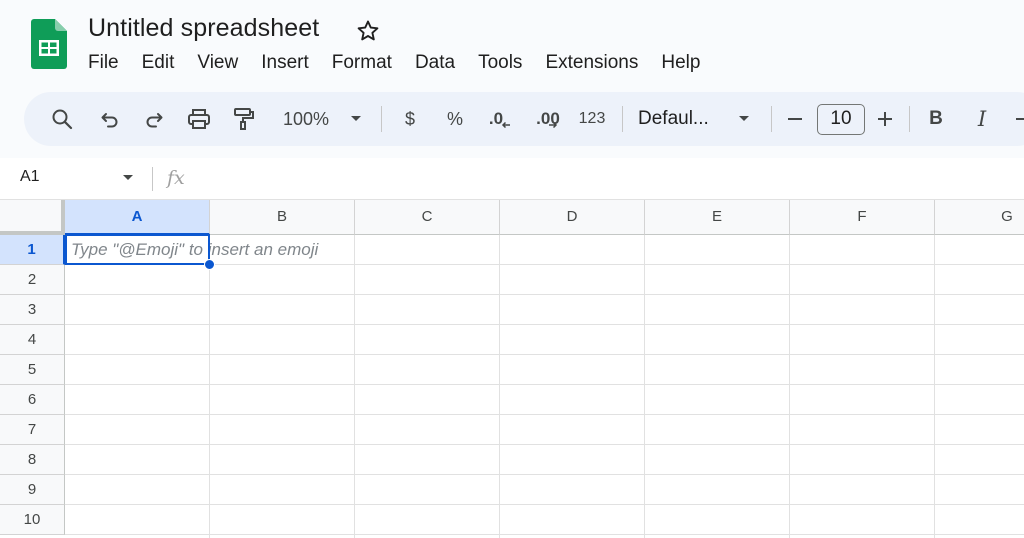 The width and height of the screenshot is (1024, 538). I want to click on arrow-right-icon, so click(552, 125).